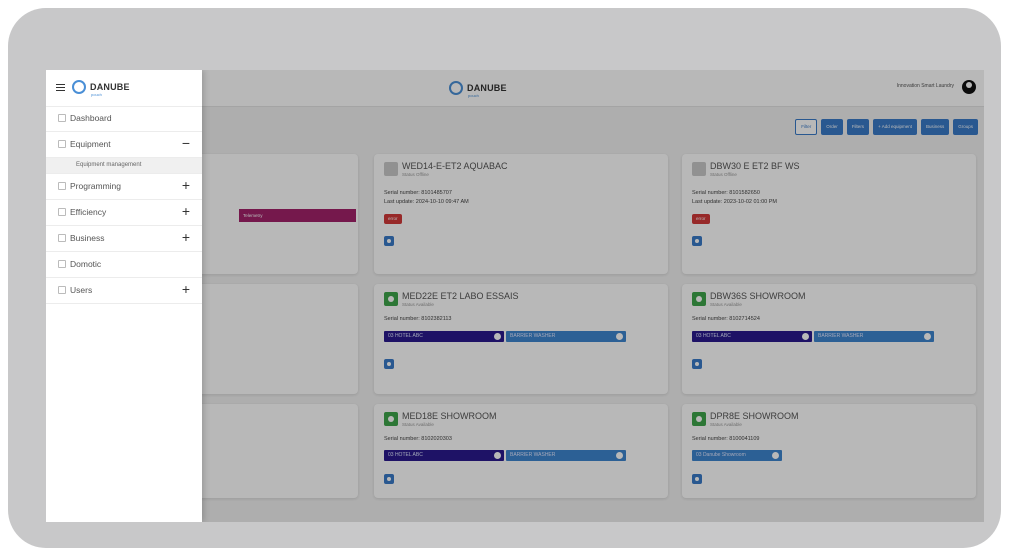 This screenshot has width=1009, height=555. I want to click on collapse-icon: −, so click(186, 143).